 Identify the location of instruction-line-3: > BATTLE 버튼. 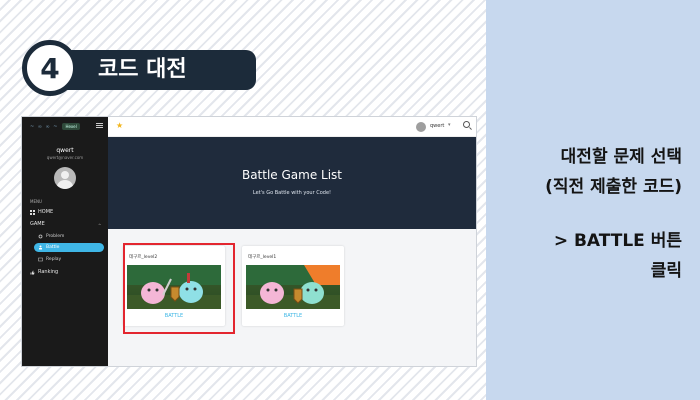
(617, 241).